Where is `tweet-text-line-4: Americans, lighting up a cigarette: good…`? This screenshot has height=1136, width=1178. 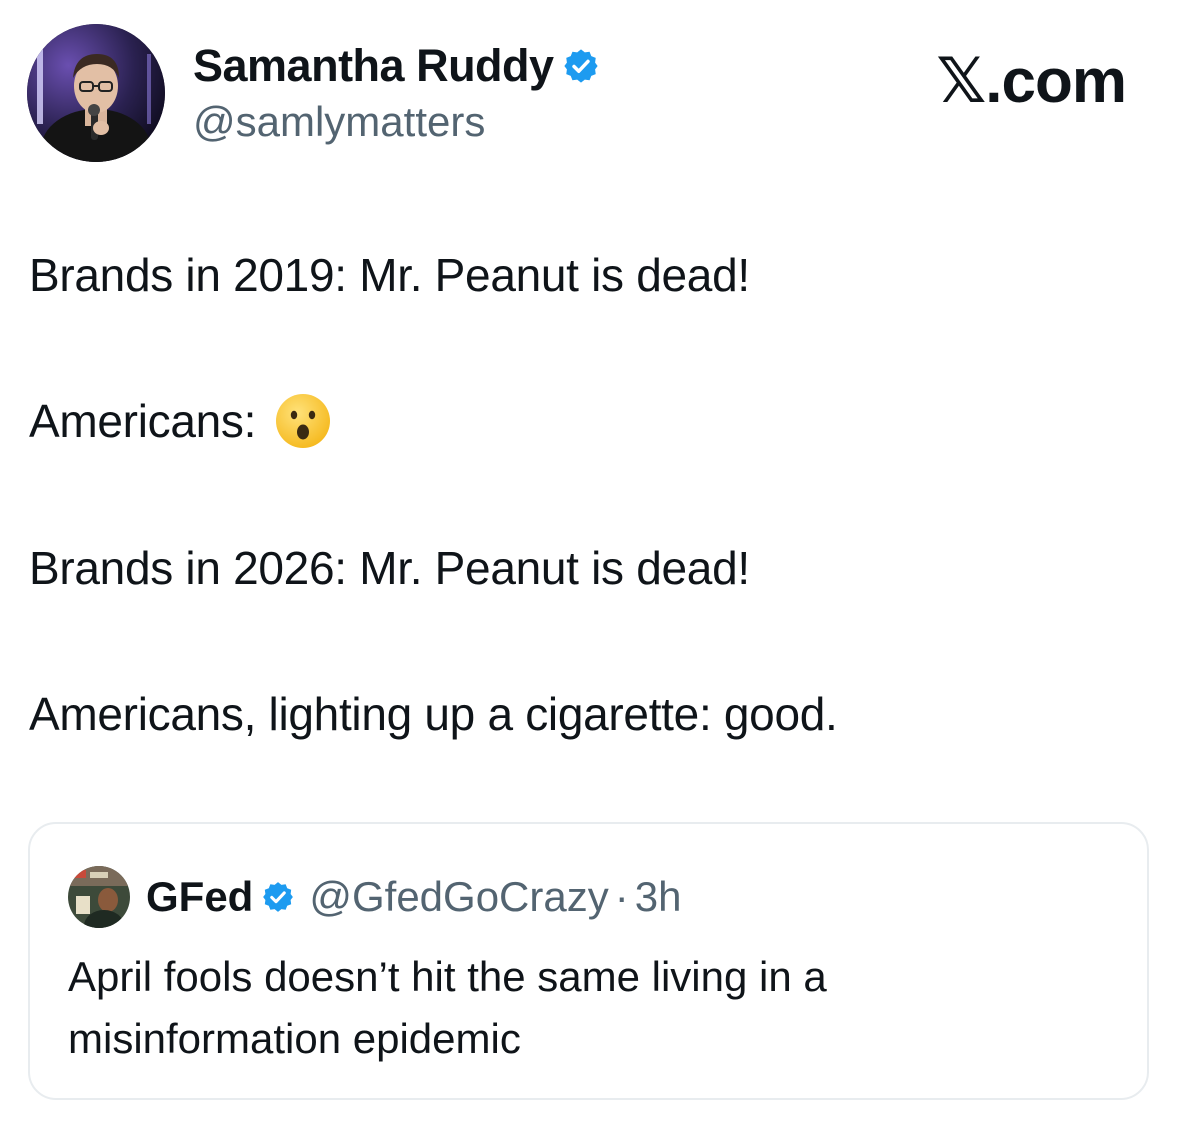 tweet-text-line-4: Americans, lighting up a cigarette: good… is located at coordinates (433, 714).